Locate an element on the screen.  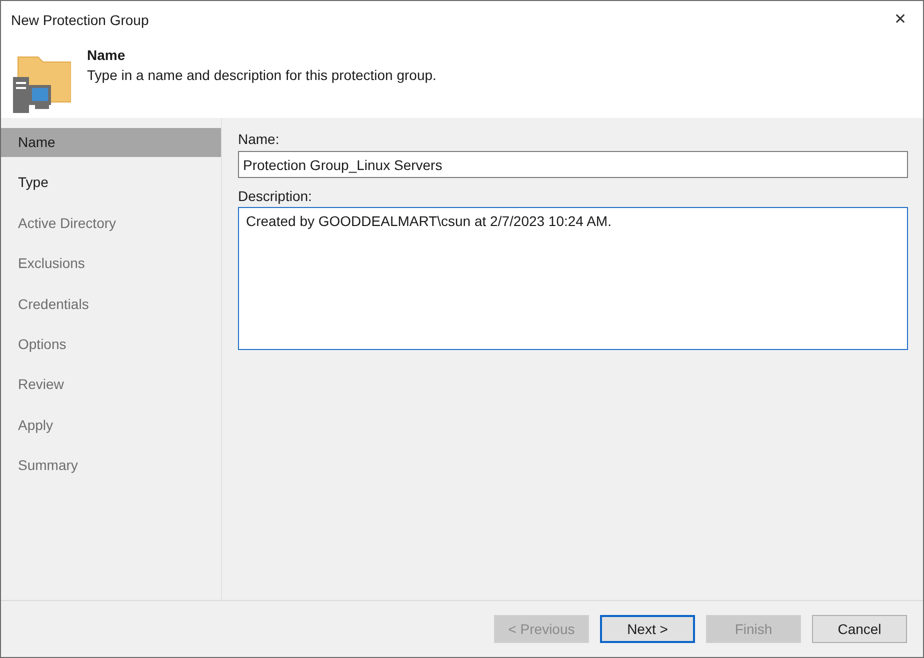
description-label: Description: is located at coordinates (275, 196).